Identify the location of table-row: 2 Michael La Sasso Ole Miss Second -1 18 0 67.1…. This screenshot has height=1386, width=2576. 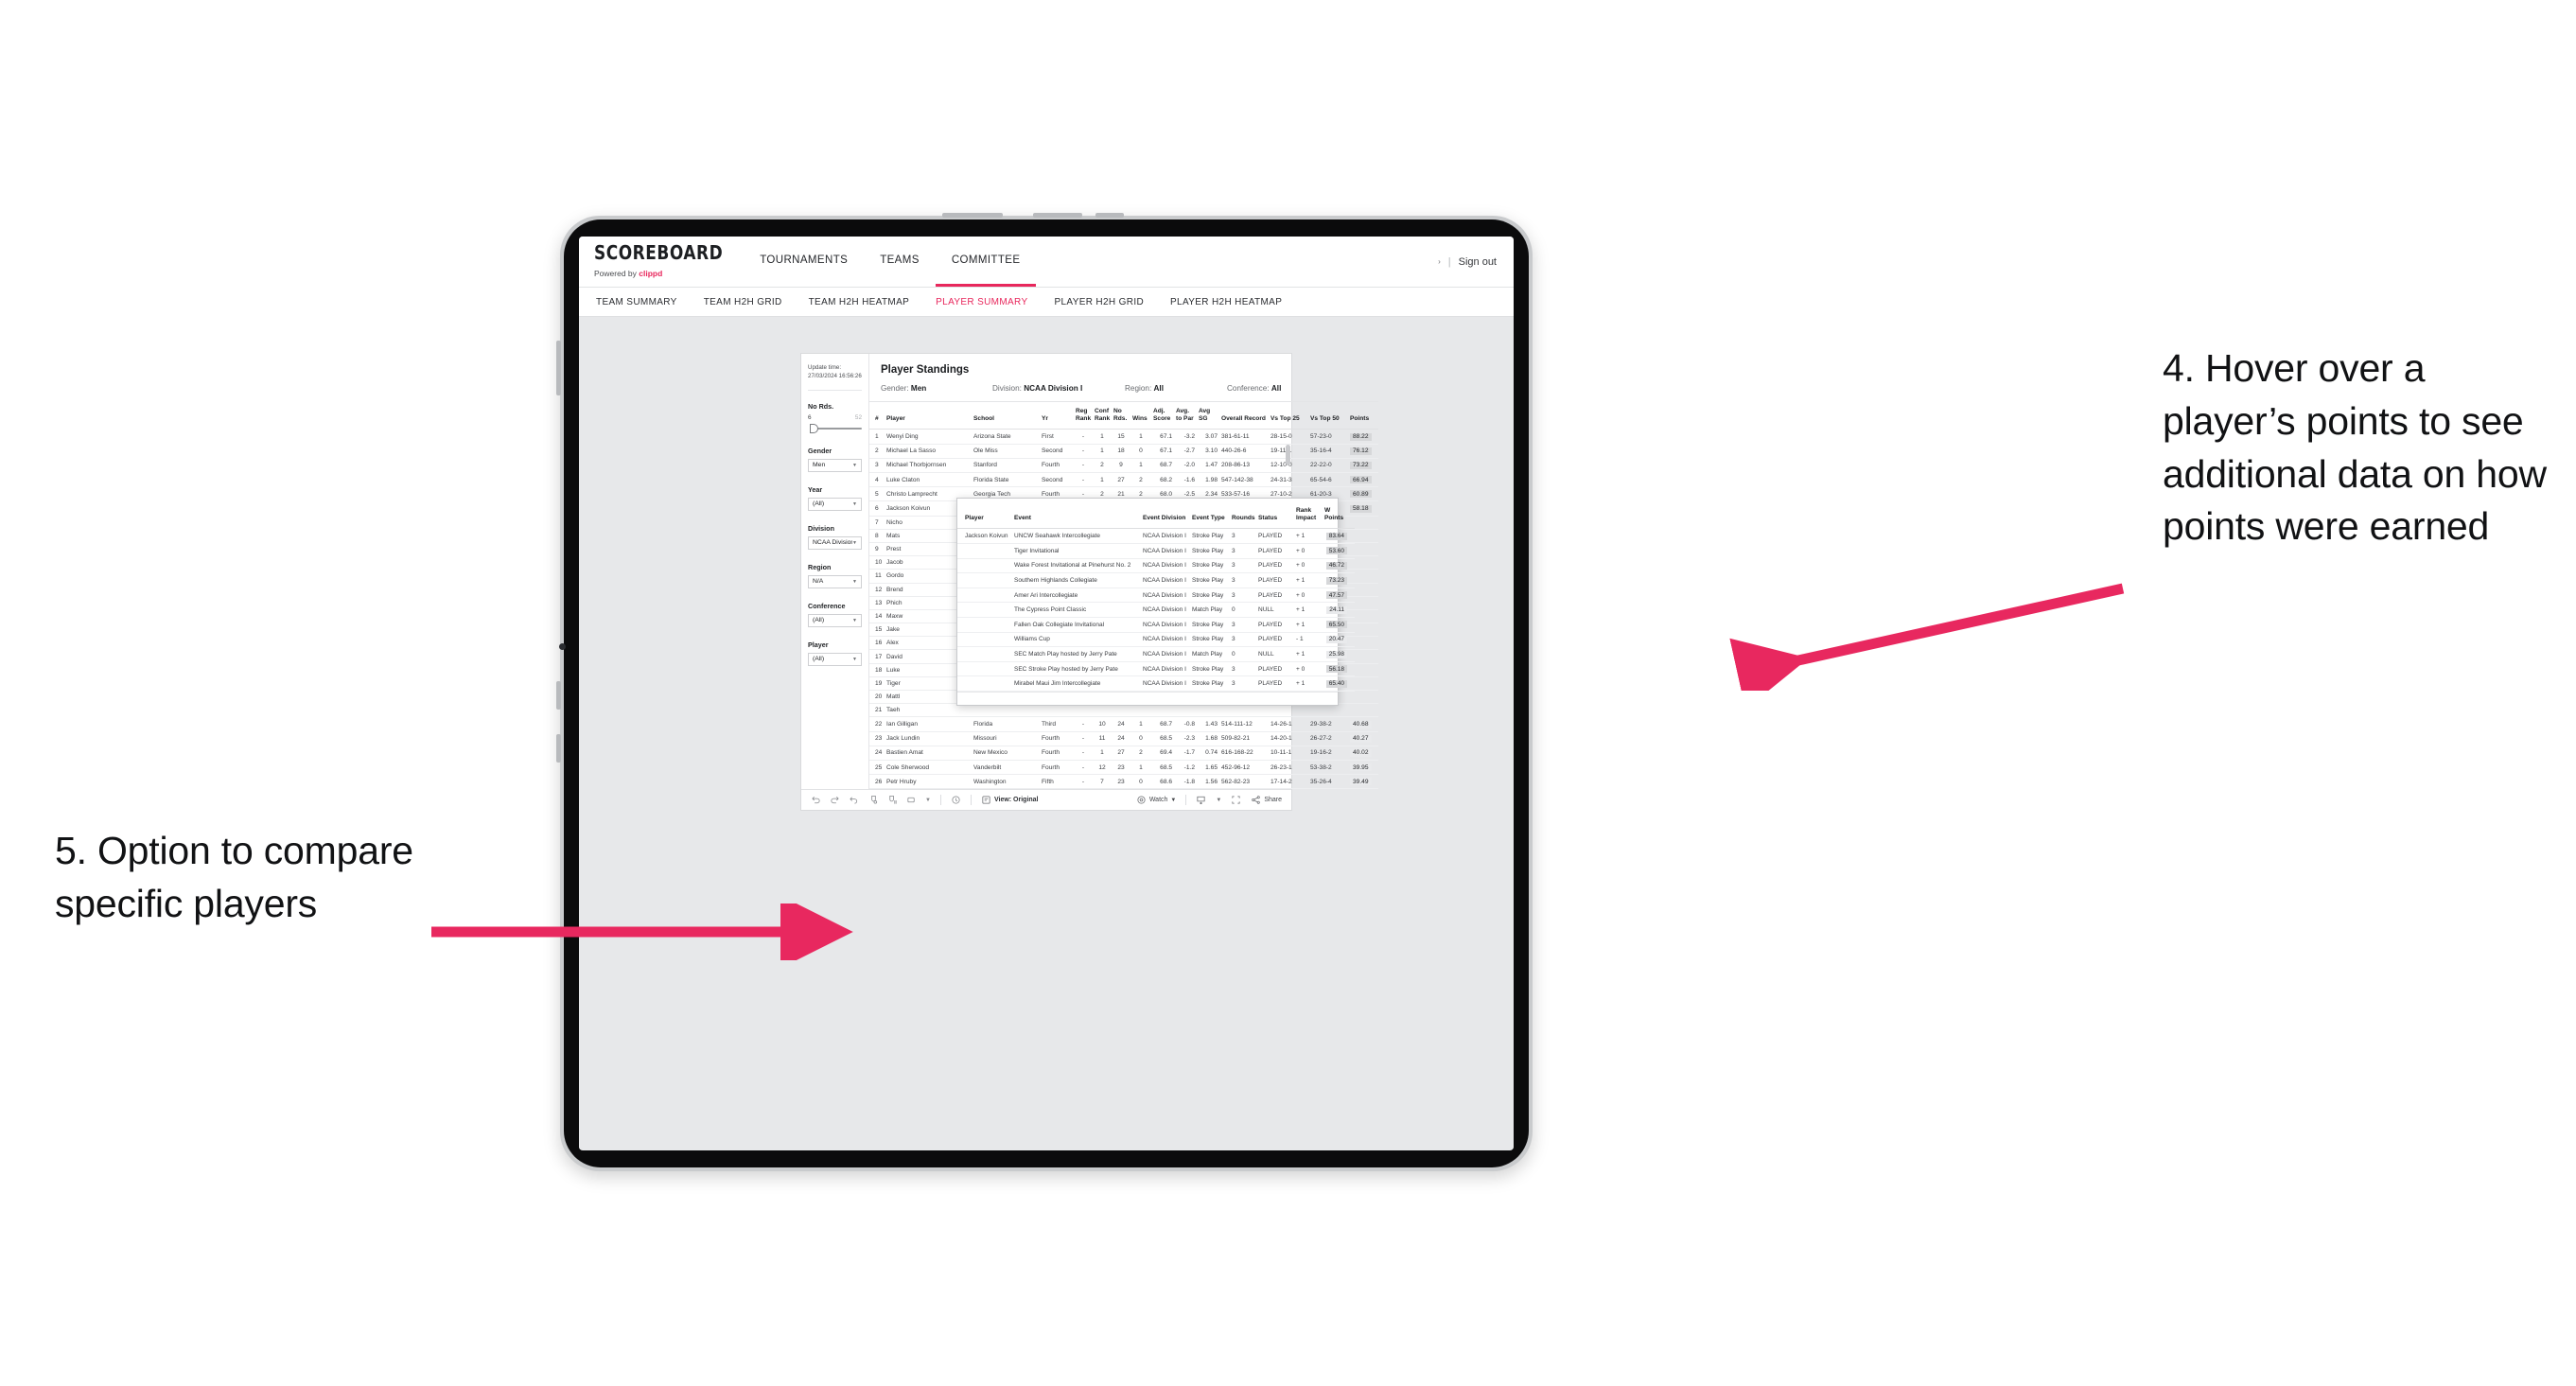
(1123, 451).